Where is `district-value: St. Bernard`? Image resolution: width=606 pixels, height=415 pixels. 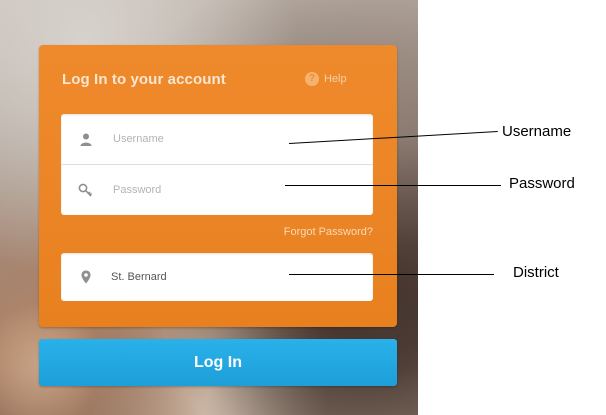 district-value: St. Bernard is located at coordinates (139, 277).